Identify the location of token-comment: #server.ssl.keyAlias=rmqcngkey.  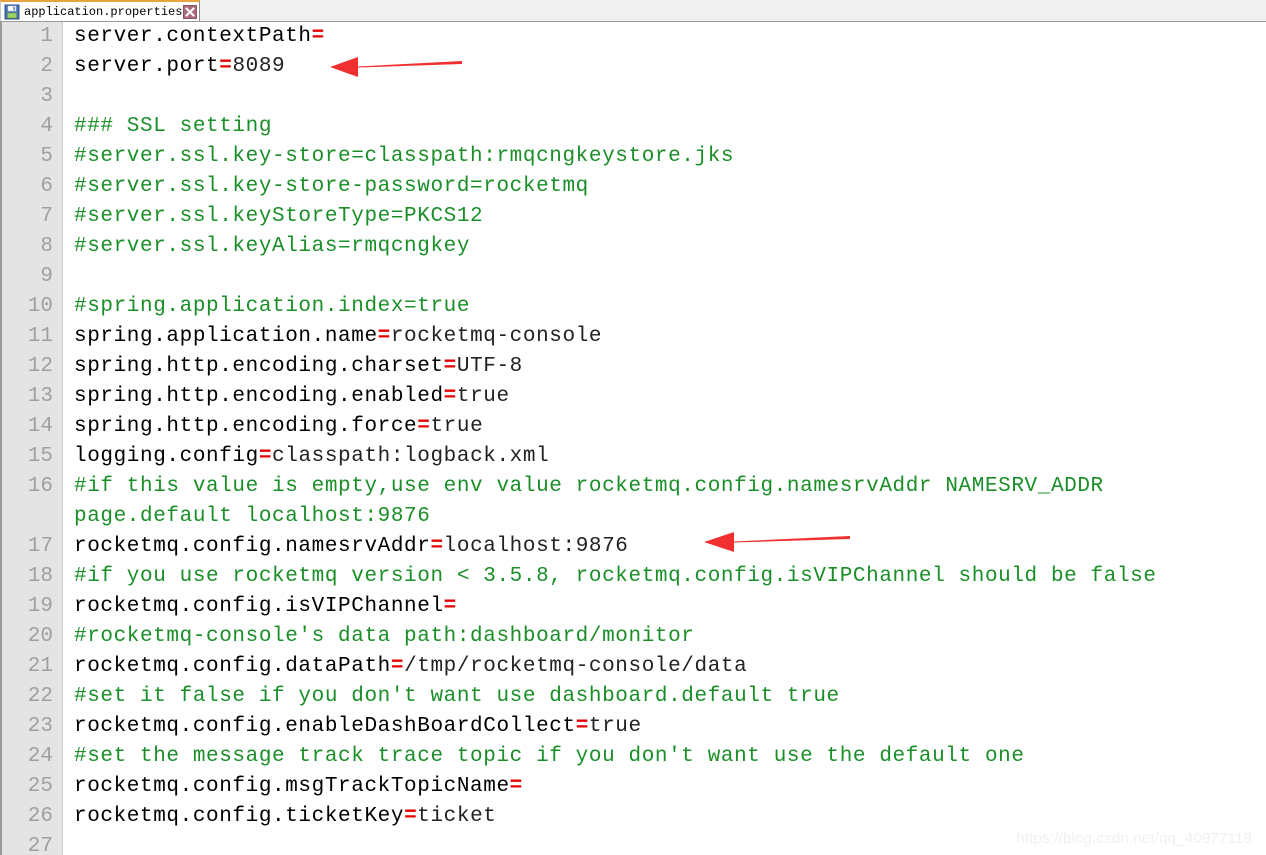
(272, 246).